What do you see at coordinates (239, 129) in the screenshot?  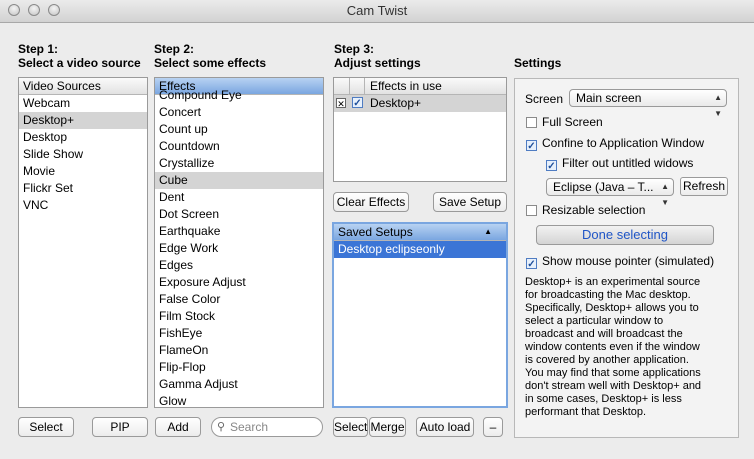 I see `effect-item: Count up` at bounding box center [239, 129].